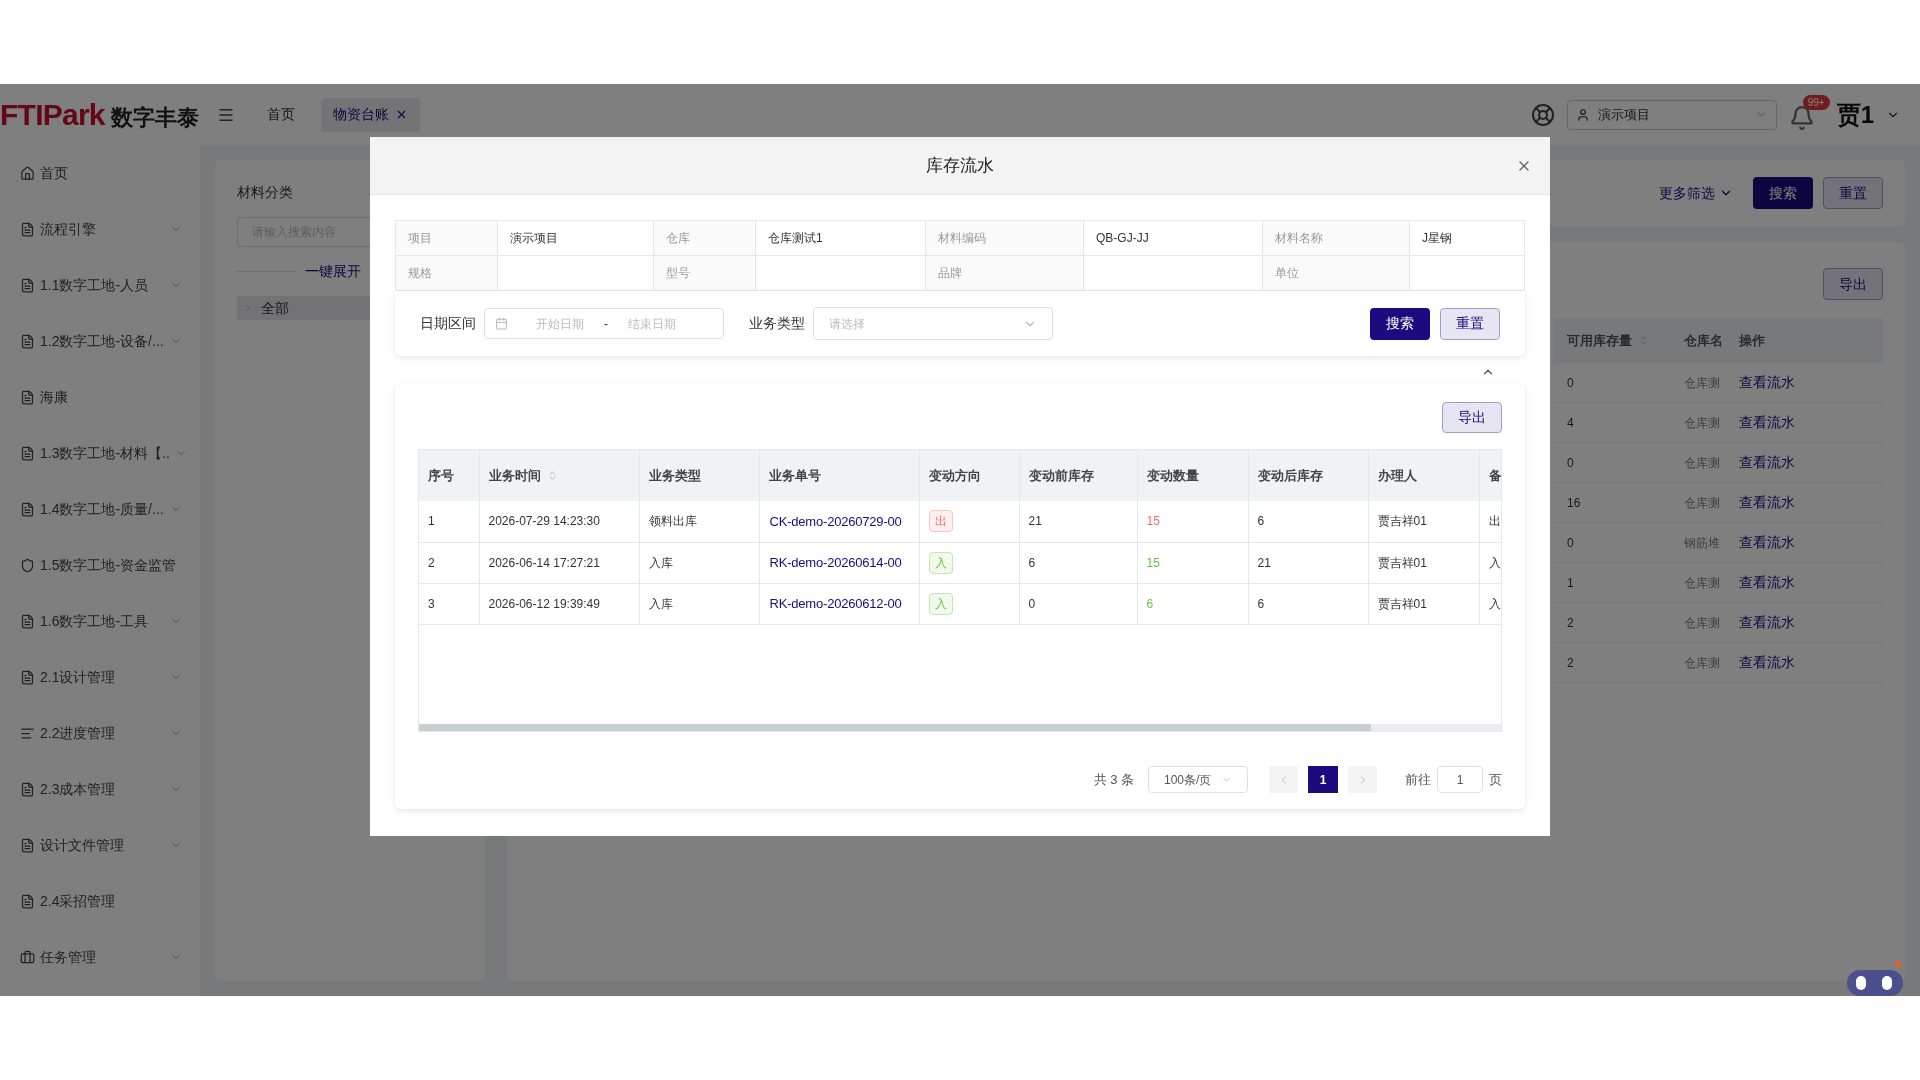 Image resolution: width=1920 pixels, height=1080 pixels. Describe the element at coordinates (1078, 475) in the screenshot. I see `column-header: 变动前库存` at that location.